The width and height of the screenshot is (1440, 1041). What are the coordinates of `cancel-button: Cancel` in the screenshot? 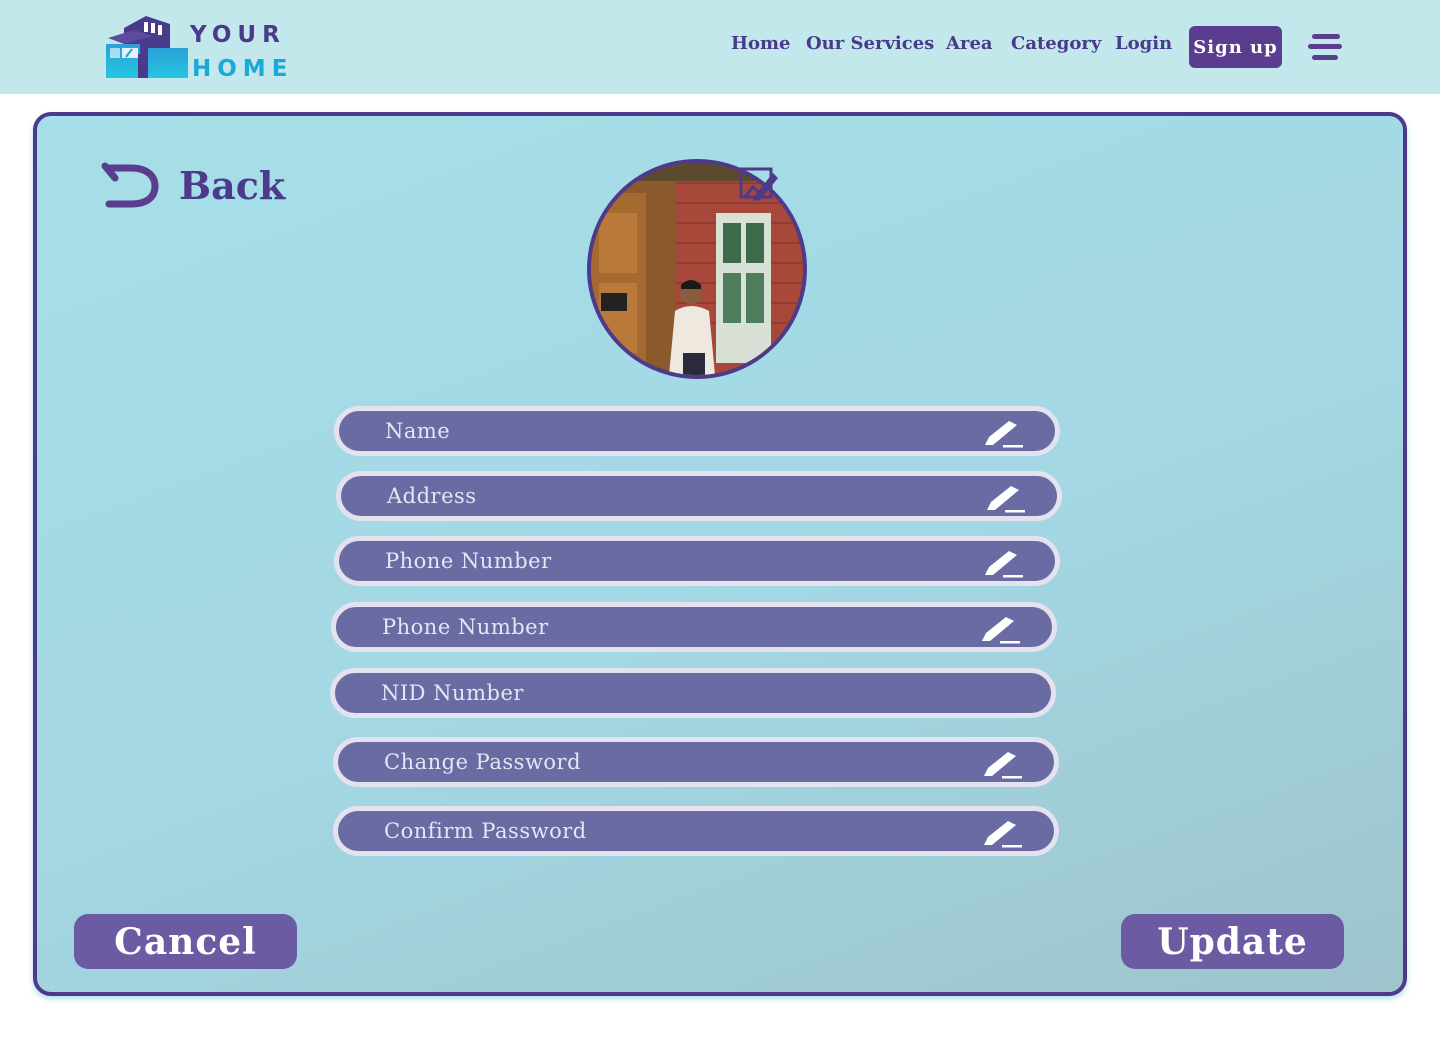 It's located at (185, 941).